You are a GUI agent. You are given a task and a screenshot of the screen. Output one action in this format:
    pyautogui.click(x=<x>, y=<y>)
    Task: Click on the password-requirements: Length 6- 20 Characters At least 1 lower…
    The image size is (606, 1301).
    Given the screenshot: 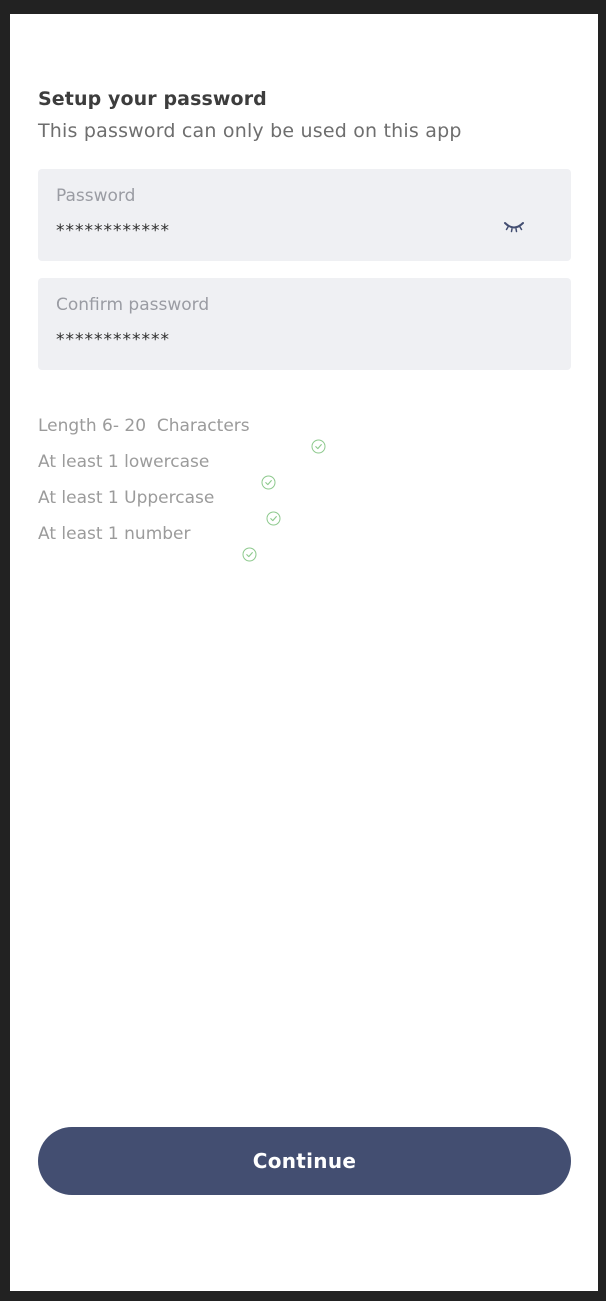 What is the action you would take?
    pyautogui.click(x=182, y=484)
    